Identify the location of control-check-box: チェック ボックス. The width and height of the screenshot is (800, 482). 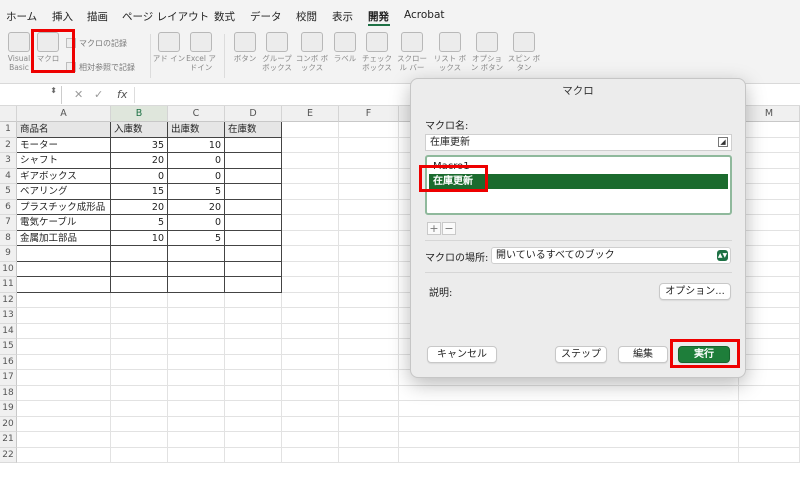
(377, 52).